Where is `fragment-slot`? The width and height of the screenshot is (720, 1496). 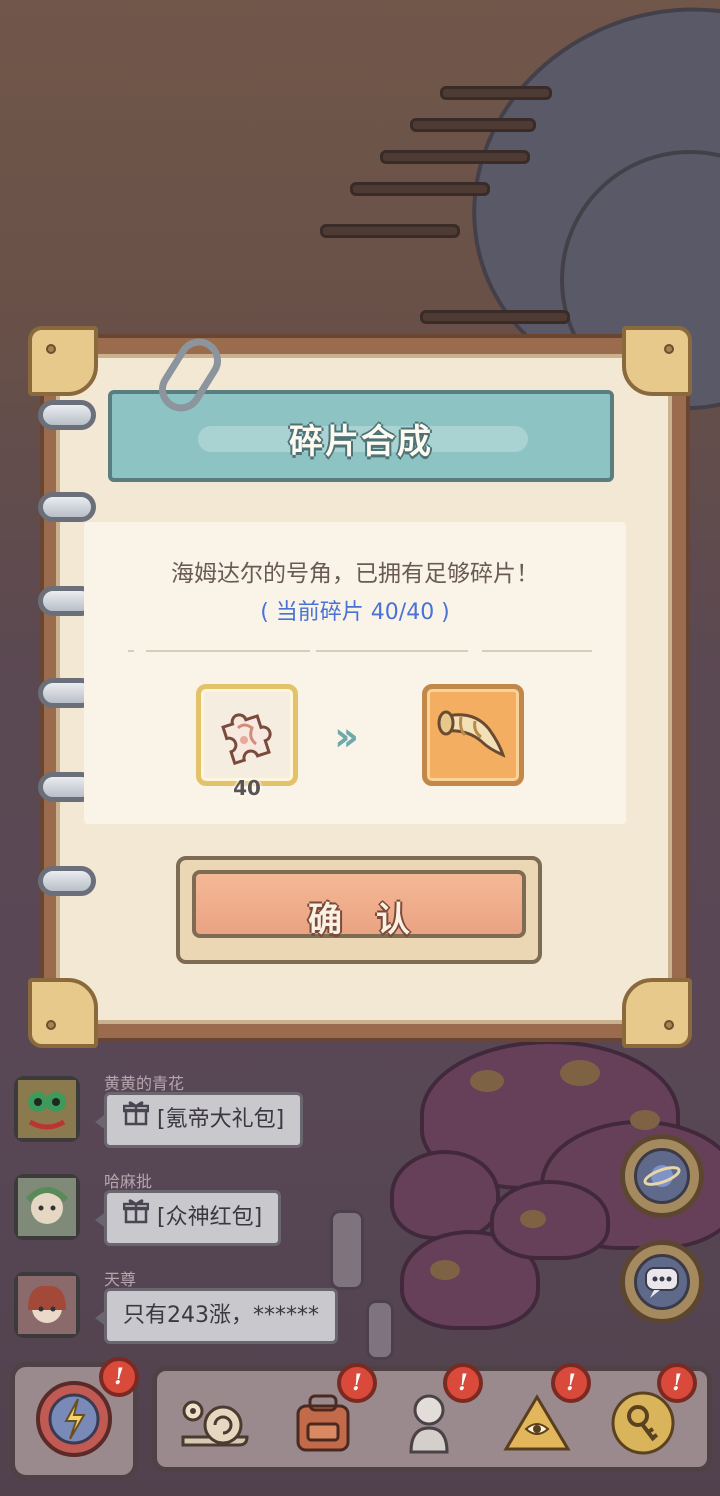 fragment-slot is located at coordinates (247, 735).